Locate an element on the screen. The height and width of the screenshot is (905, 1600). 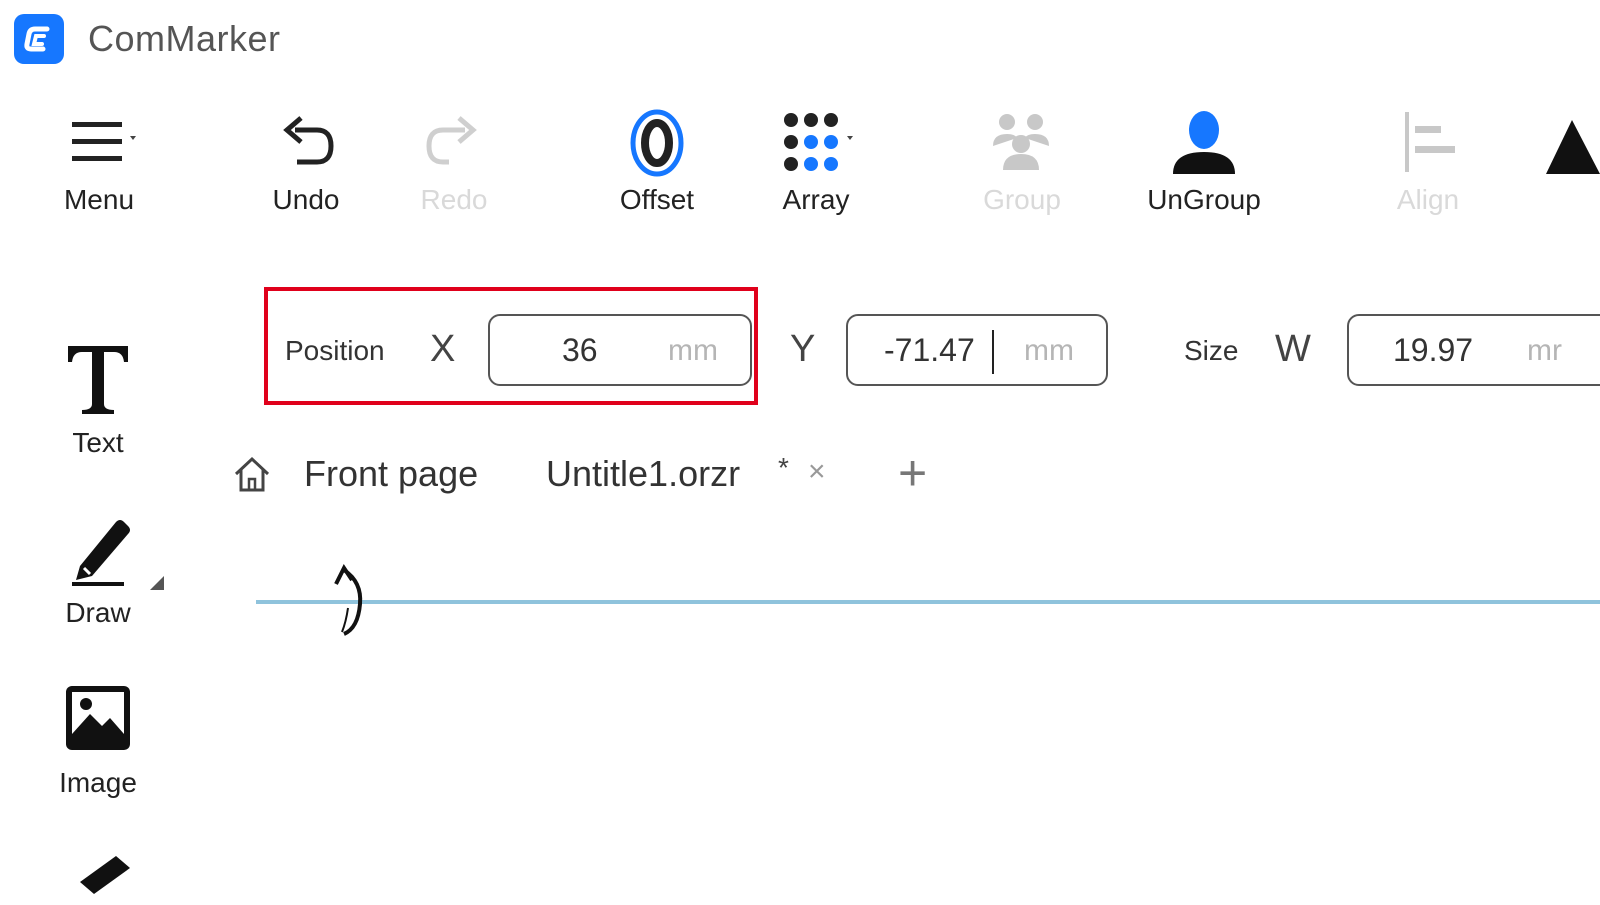
align-button: Align is located at coordinates (1428, 162).